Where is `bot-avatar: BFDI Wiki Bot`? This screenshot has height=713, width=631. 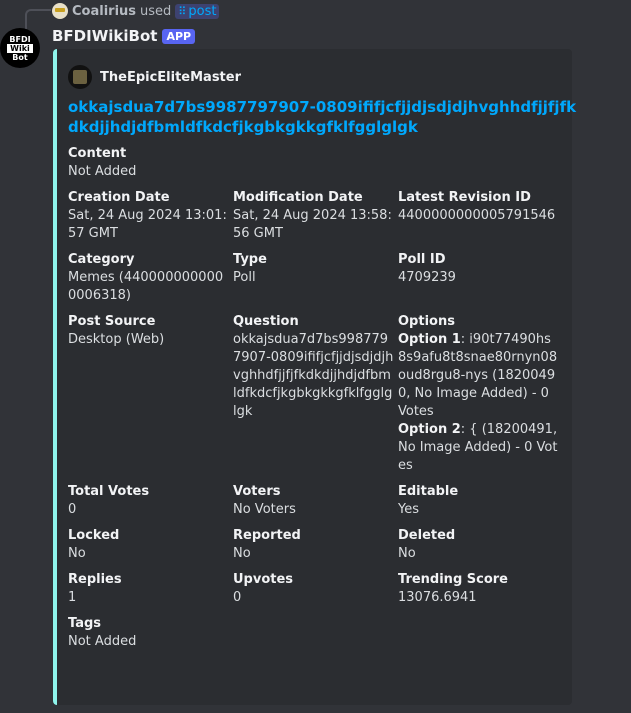
bot-avatar: BFDI Wiki Bot is located at coordinates (20, 48).